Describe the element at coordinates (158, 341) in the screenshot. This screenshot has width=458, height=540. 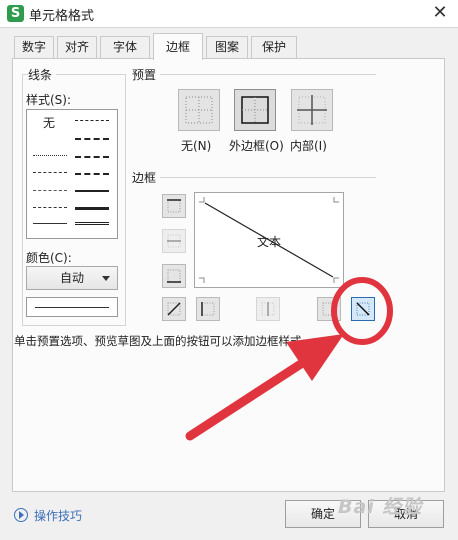
I see `hint-text: 单击预置选项、预览草图及上面的按钮可以添加边框样式` at that location.